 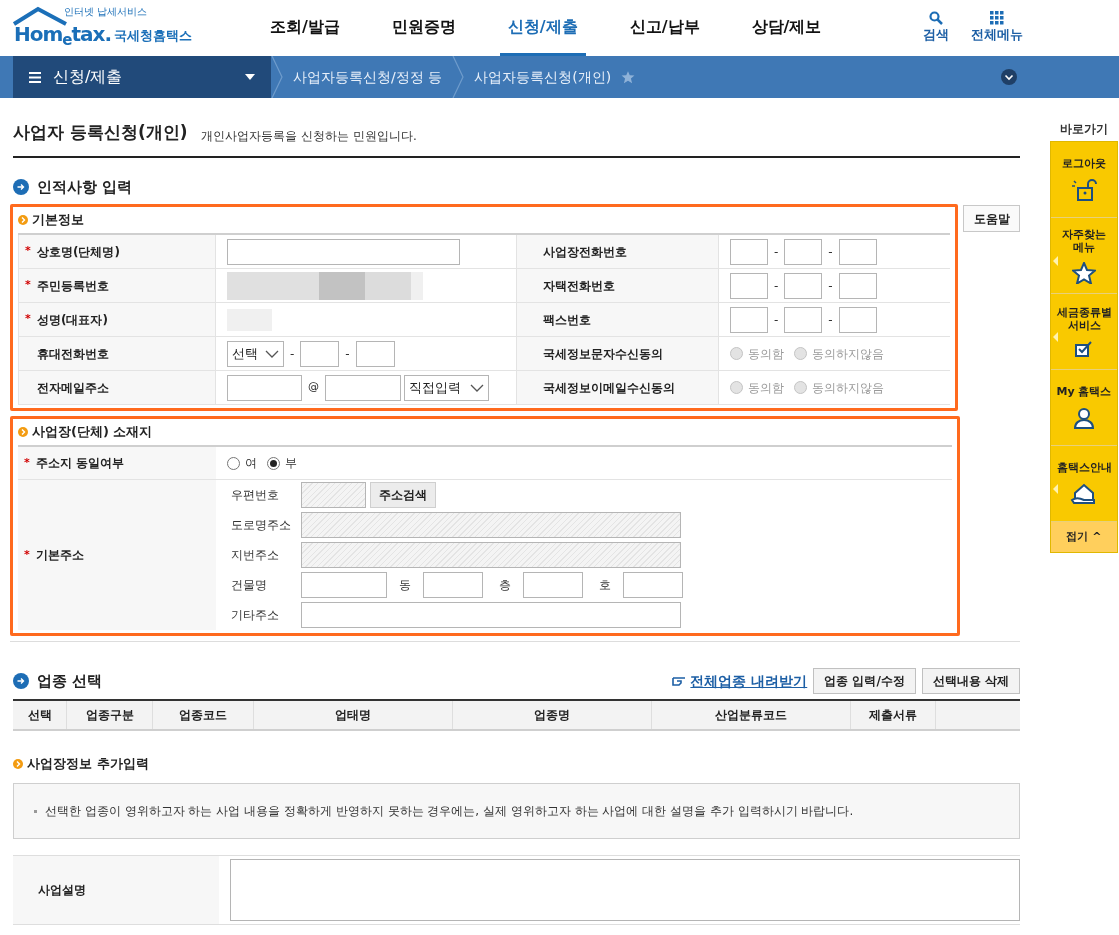 I want to click on quick-menu-item: My 홈택스, so click(x=1084, y=408).